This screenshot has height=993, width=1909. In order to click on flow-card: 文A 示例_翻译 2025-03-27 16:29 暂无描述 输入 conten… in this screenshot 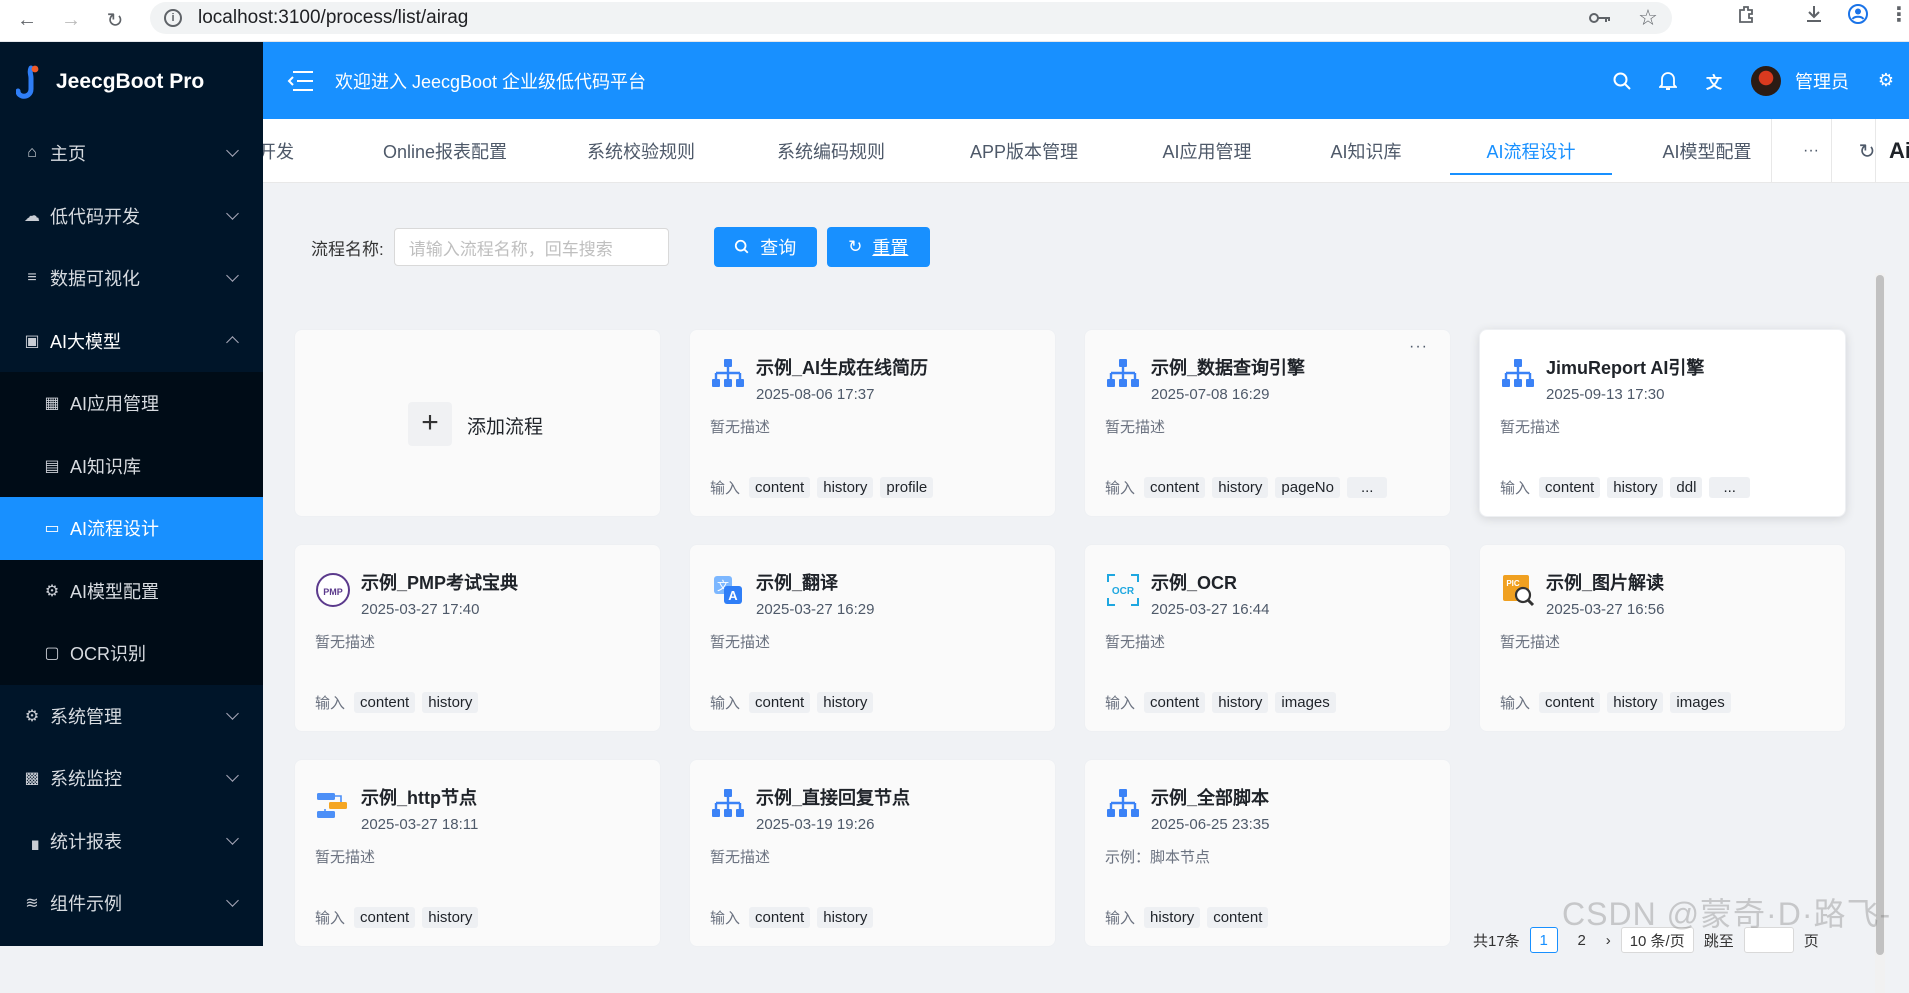, I will do `click(872, 638)`.